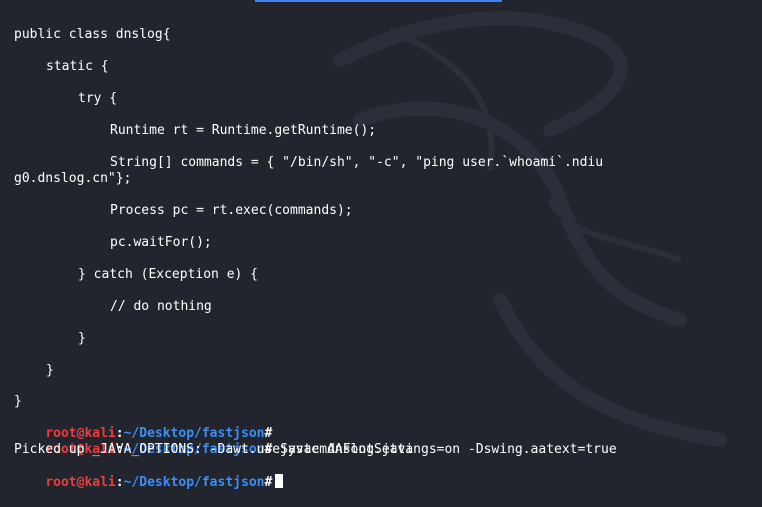 Image resolution: width=762 pixels, height=507 pixels. Describe the element at coordinates (92, 34) in the screenshot. I see `code-line: public class dnslog{` at that location.